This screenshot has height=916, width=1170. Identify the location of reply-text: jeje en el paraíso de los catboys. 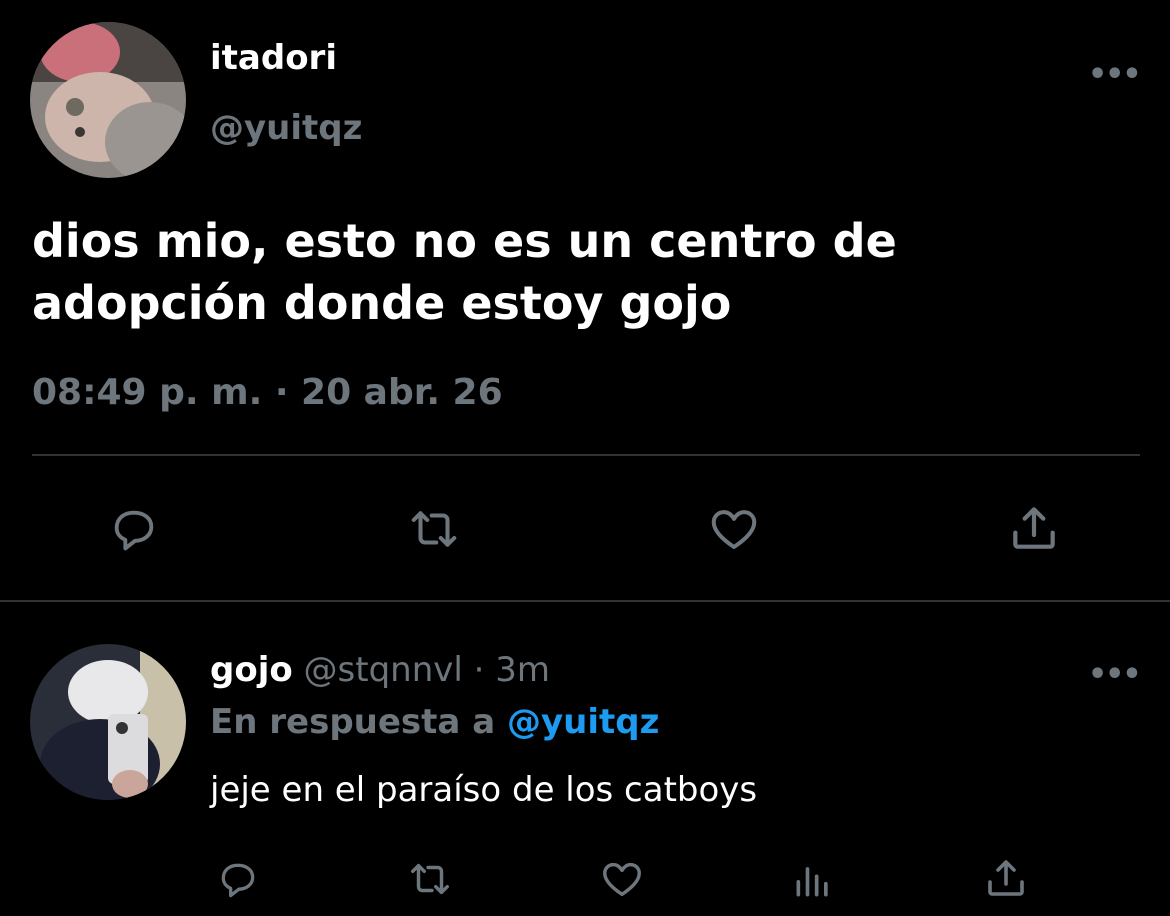
(484, 790).